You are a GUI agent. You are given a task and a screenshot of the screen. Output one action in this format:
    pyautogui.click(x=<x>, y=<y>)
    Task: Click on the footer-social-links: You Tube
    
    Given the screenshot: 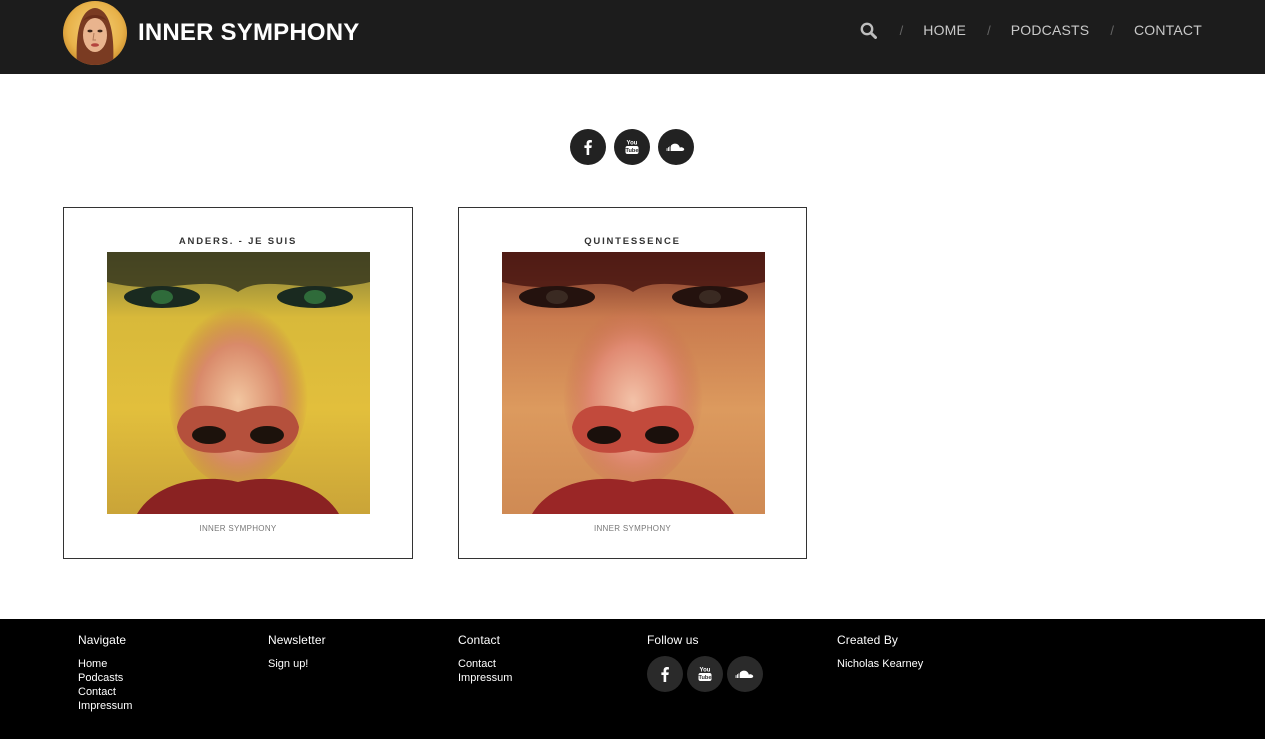 What is the action you would take?
    pyautogui.click(x=705, y=674)
    